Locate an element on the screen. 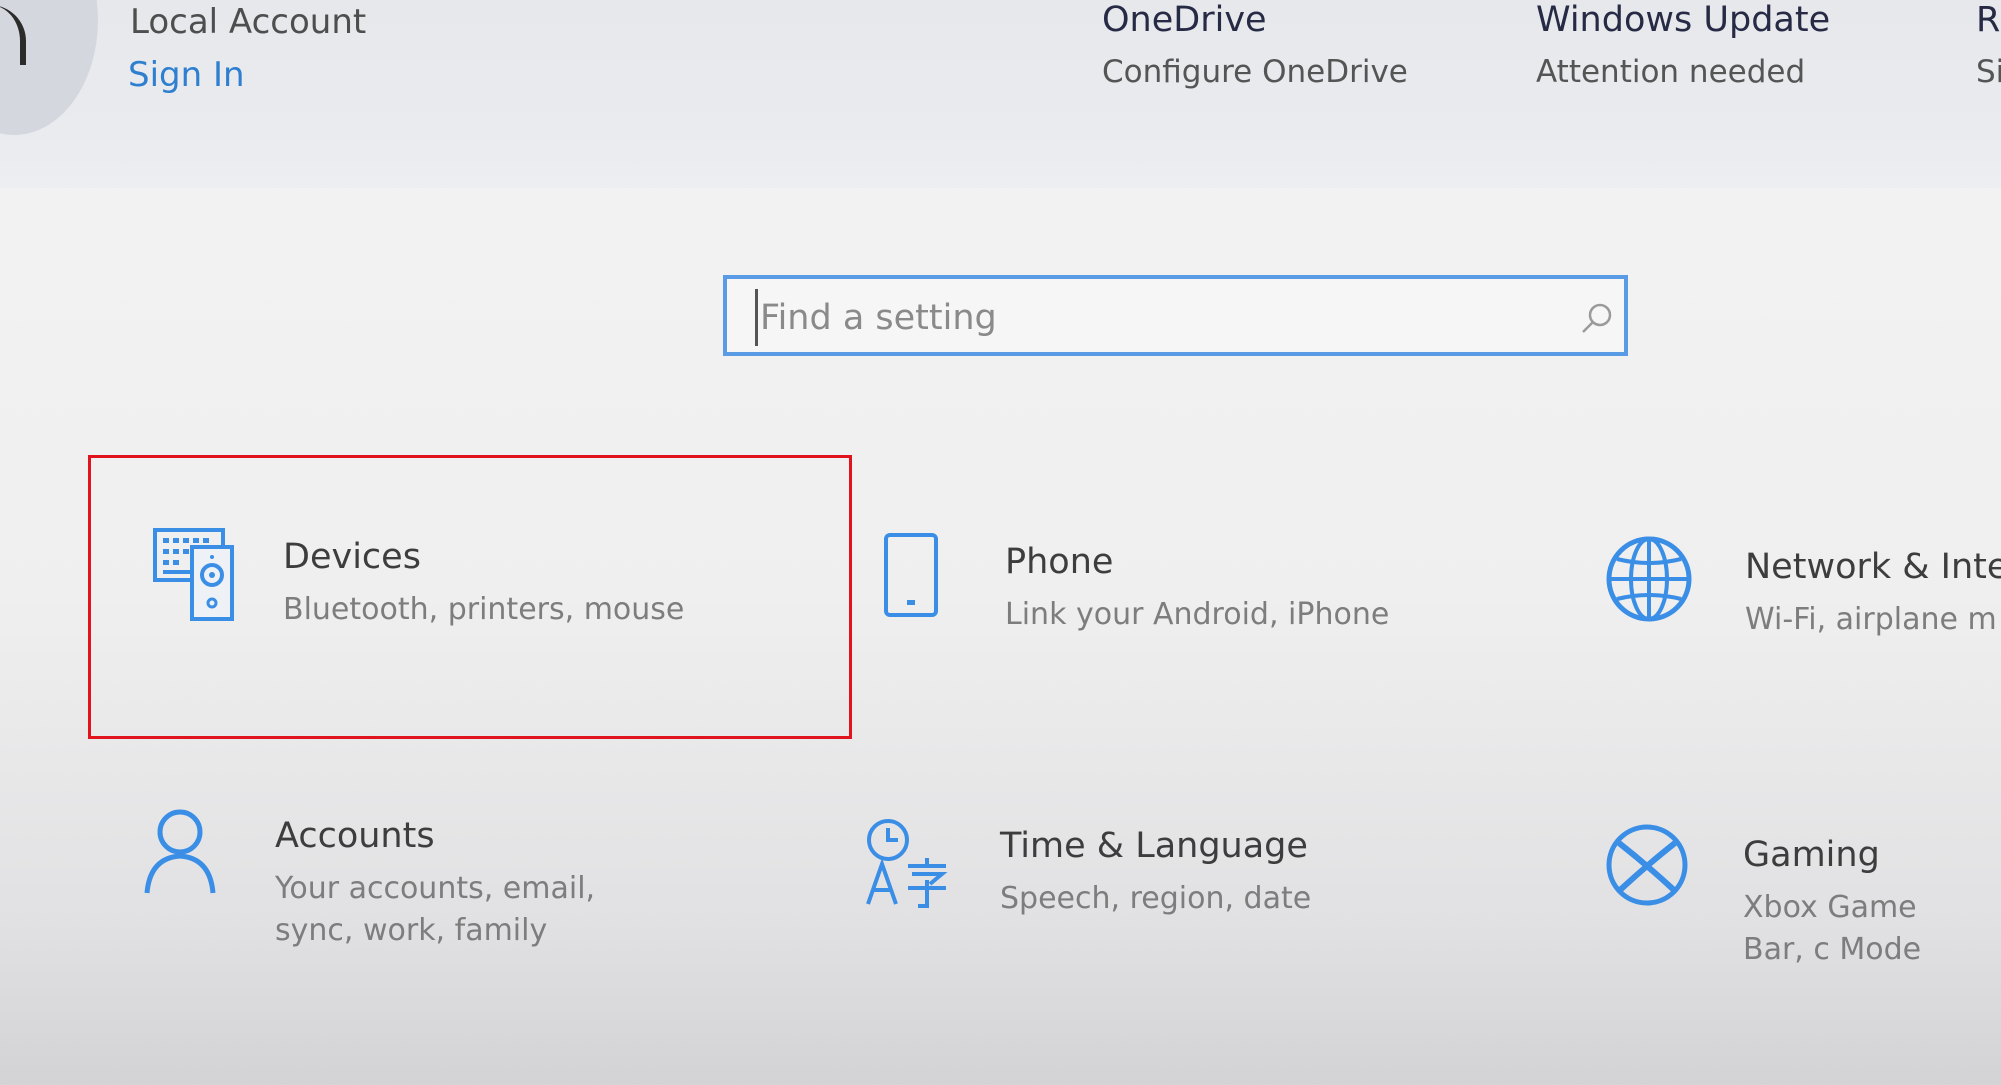 The image size is (2001, 1085). tile-network-title: Network & Inte is located at coordinates (1873, 567).